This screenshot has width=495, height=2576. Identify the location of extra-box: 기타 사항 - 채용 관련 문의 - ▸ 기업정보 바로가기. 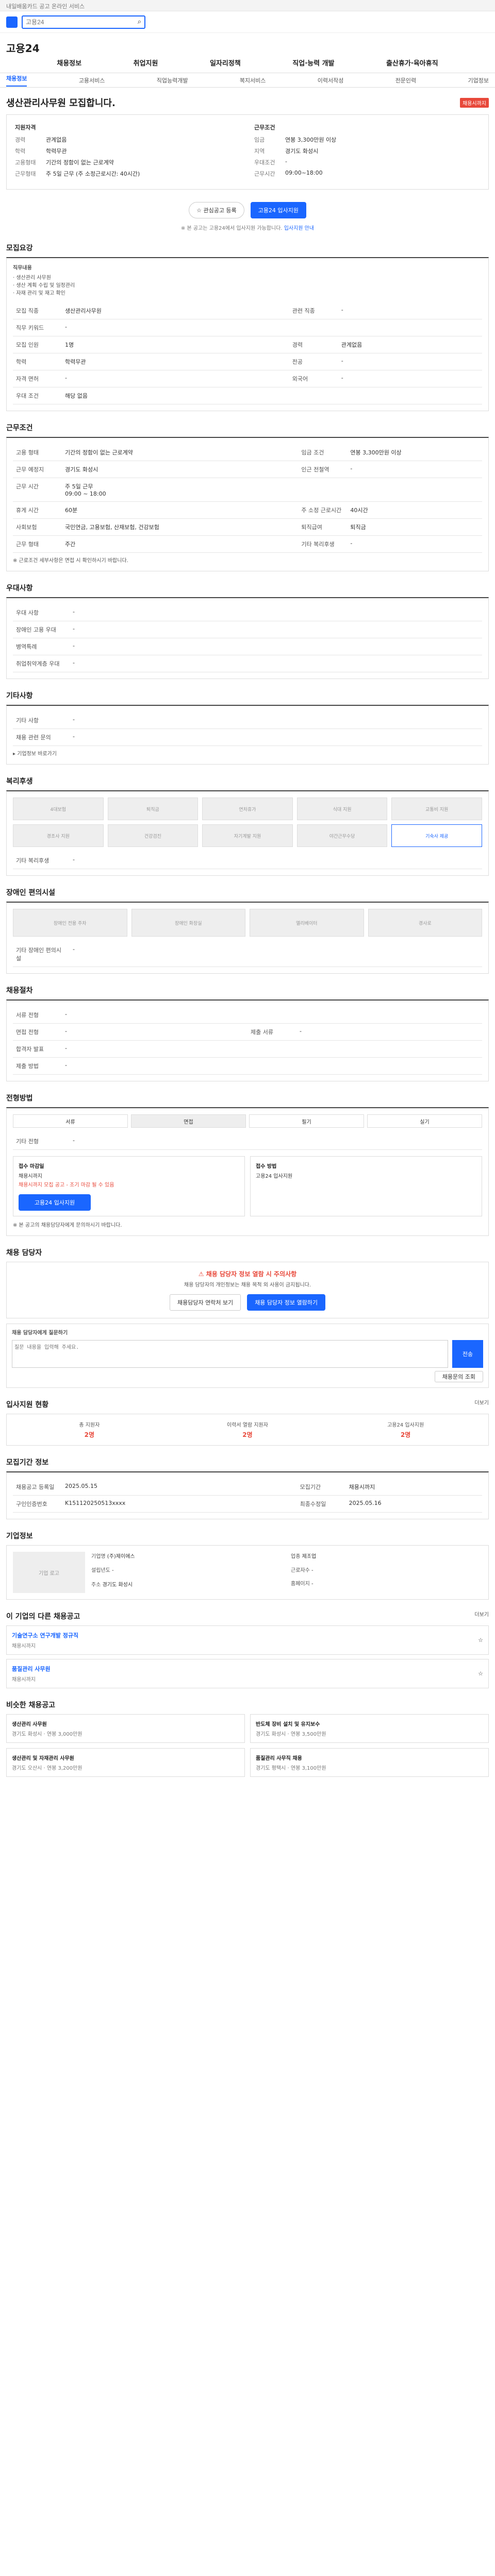
(247, 735).